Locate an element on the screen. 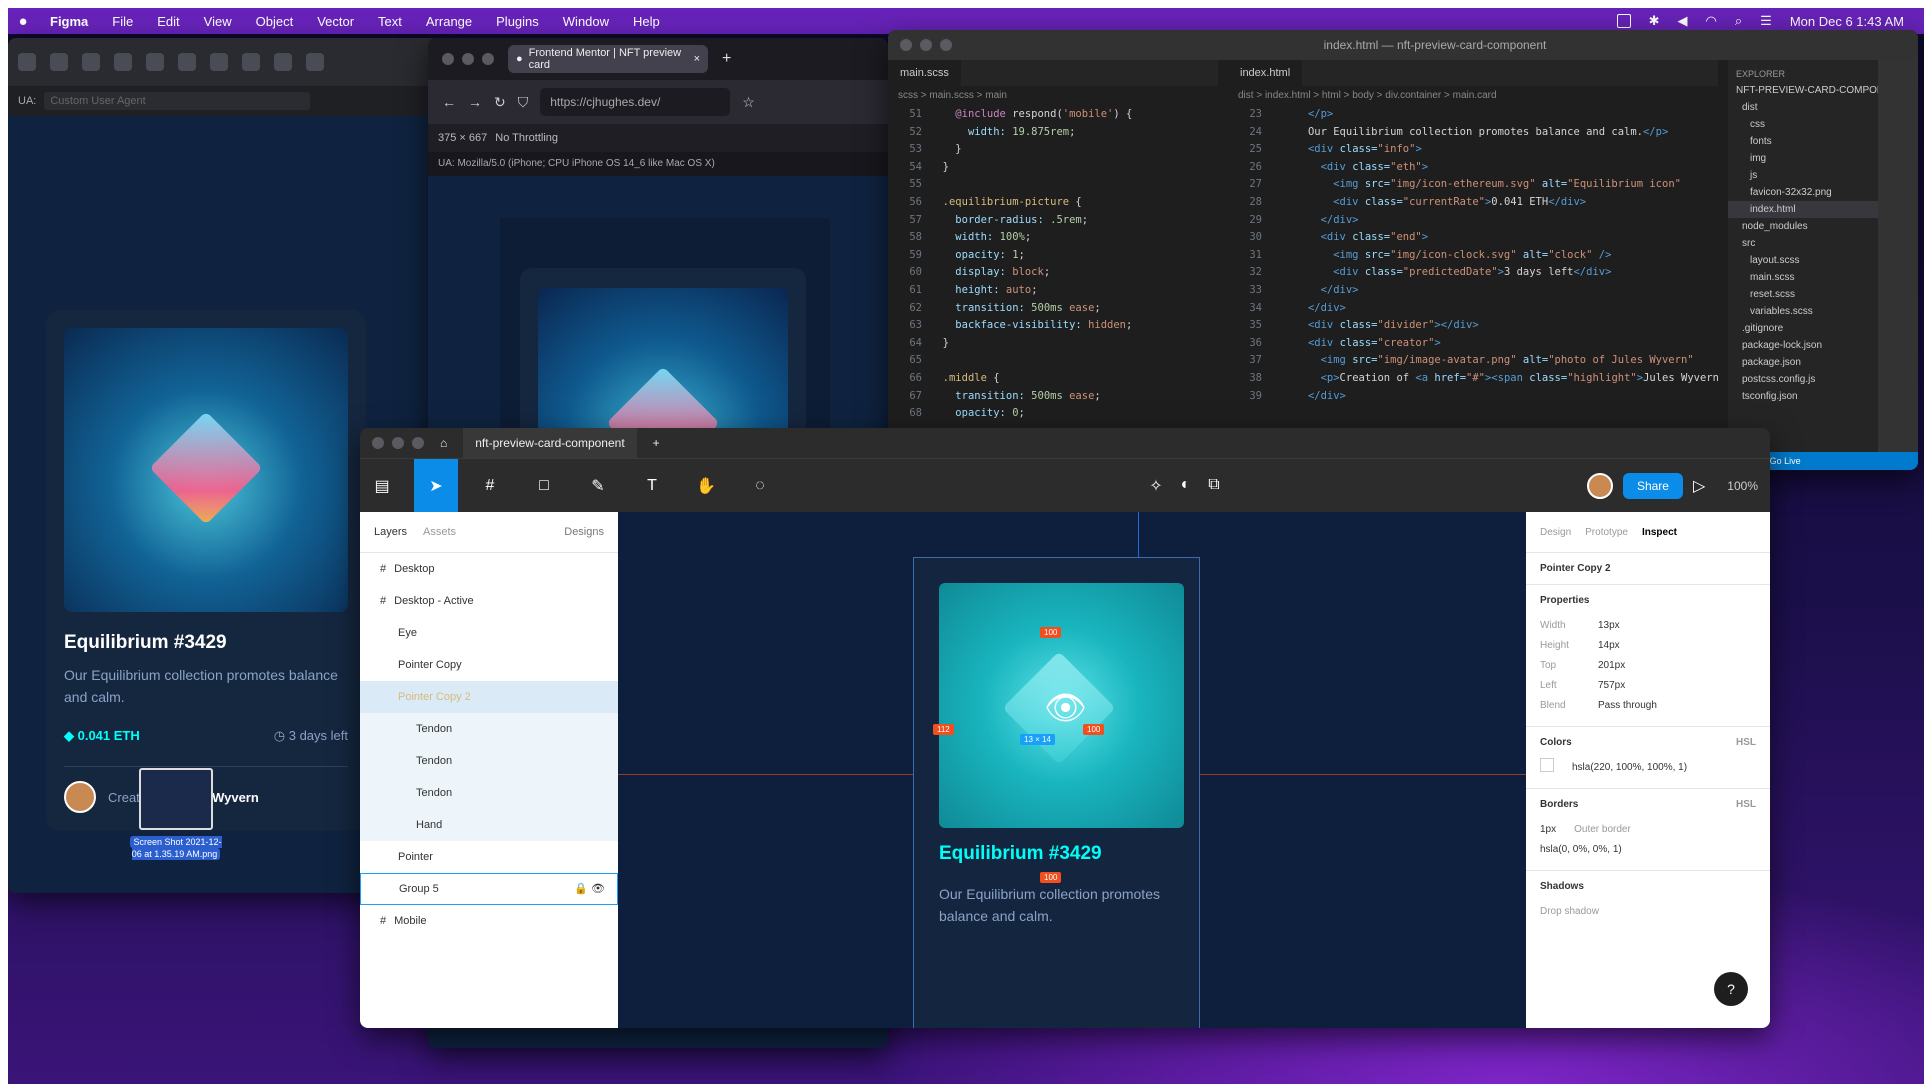 The image size is (1932, 1092). wifi-icon: ◠ is located at coordinates (1711, 21).